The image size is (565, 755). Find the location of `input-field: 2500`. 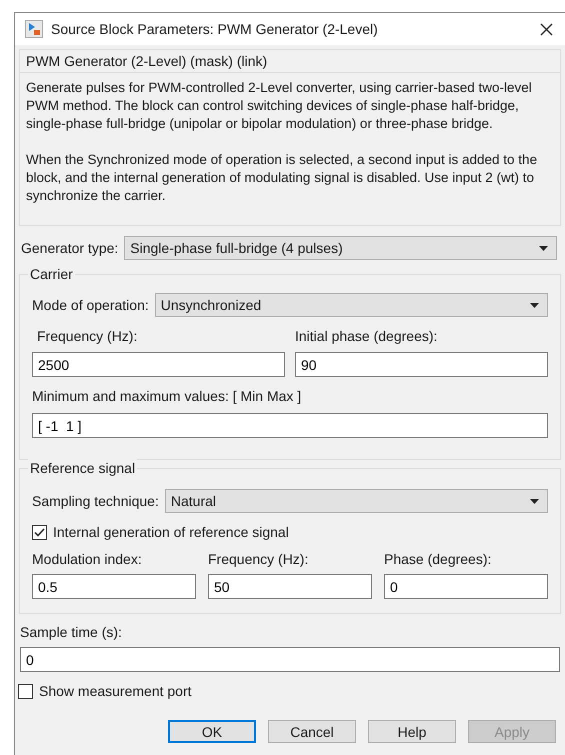

input-field: 2500 is located at coordinates (158, 364).